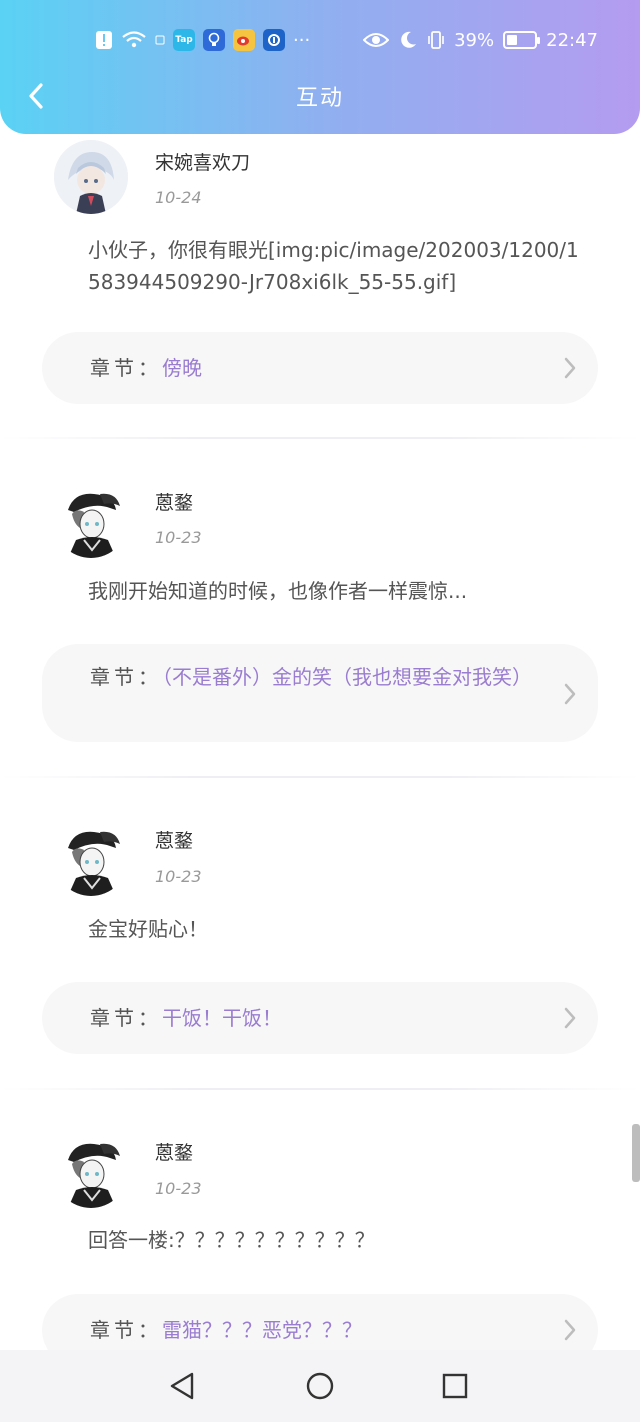 The height and width of the screenshot is (1422, 640). Describe the element at coordinates (347, 677) in the screenshot. I see `chapter-title: （不是番外）金的笑（我也想要金对我笑）` at that location.